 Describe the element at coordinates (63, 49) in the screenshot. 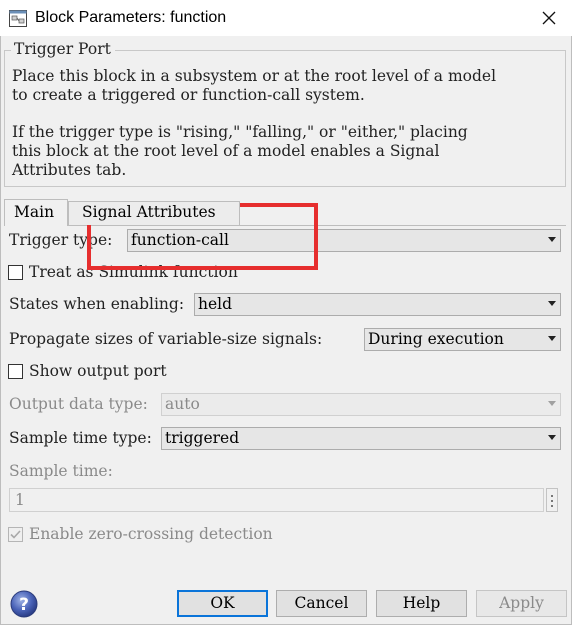

I see `group-legend: Trigger Port` at that location.